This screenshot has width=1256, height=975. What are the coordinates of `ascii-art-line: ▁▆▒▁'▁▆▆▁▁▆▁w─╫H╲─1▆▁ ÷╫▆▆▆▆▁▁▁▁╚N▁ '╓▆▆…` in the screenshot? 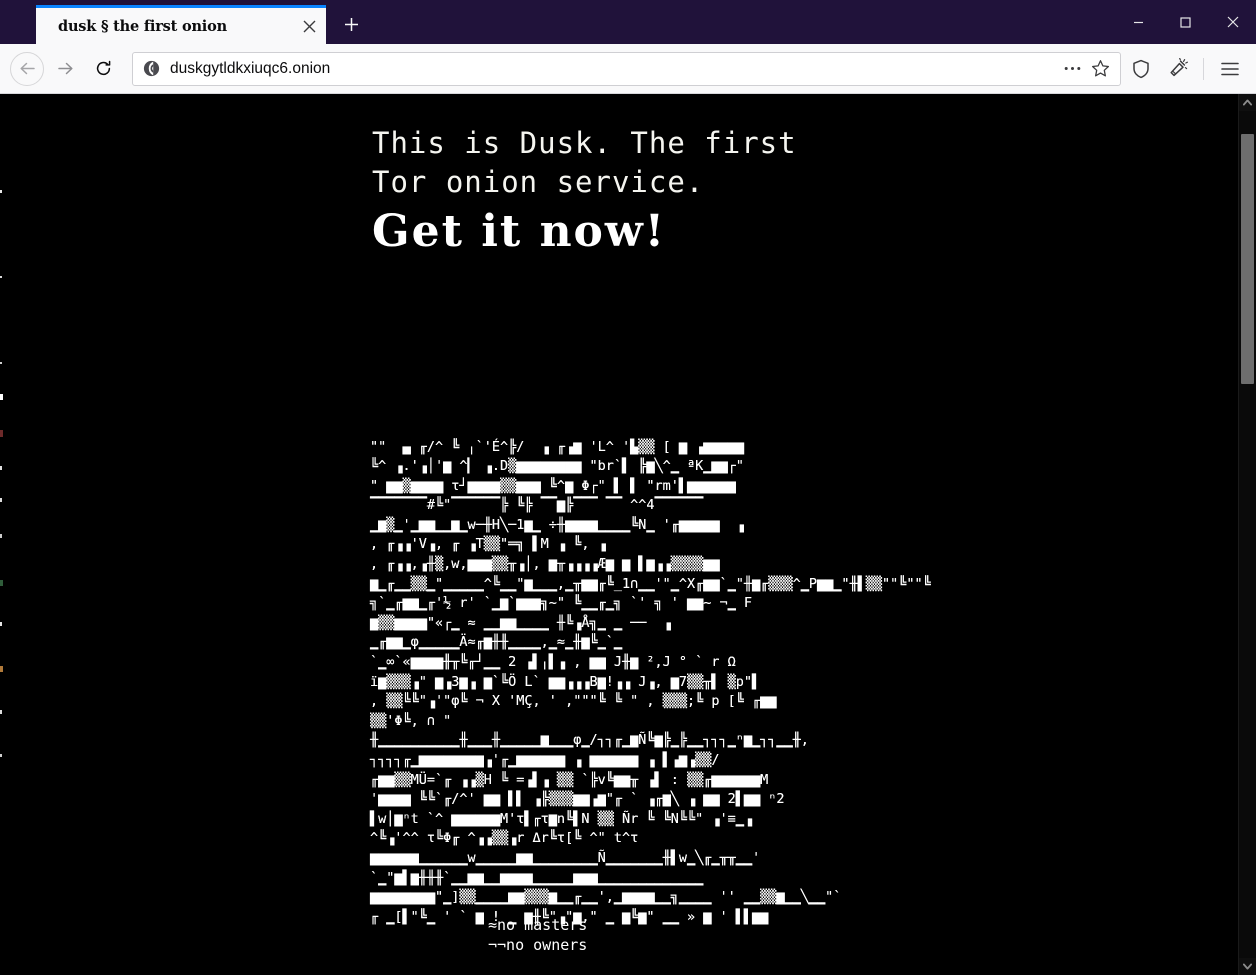 It's located at (557, 524).